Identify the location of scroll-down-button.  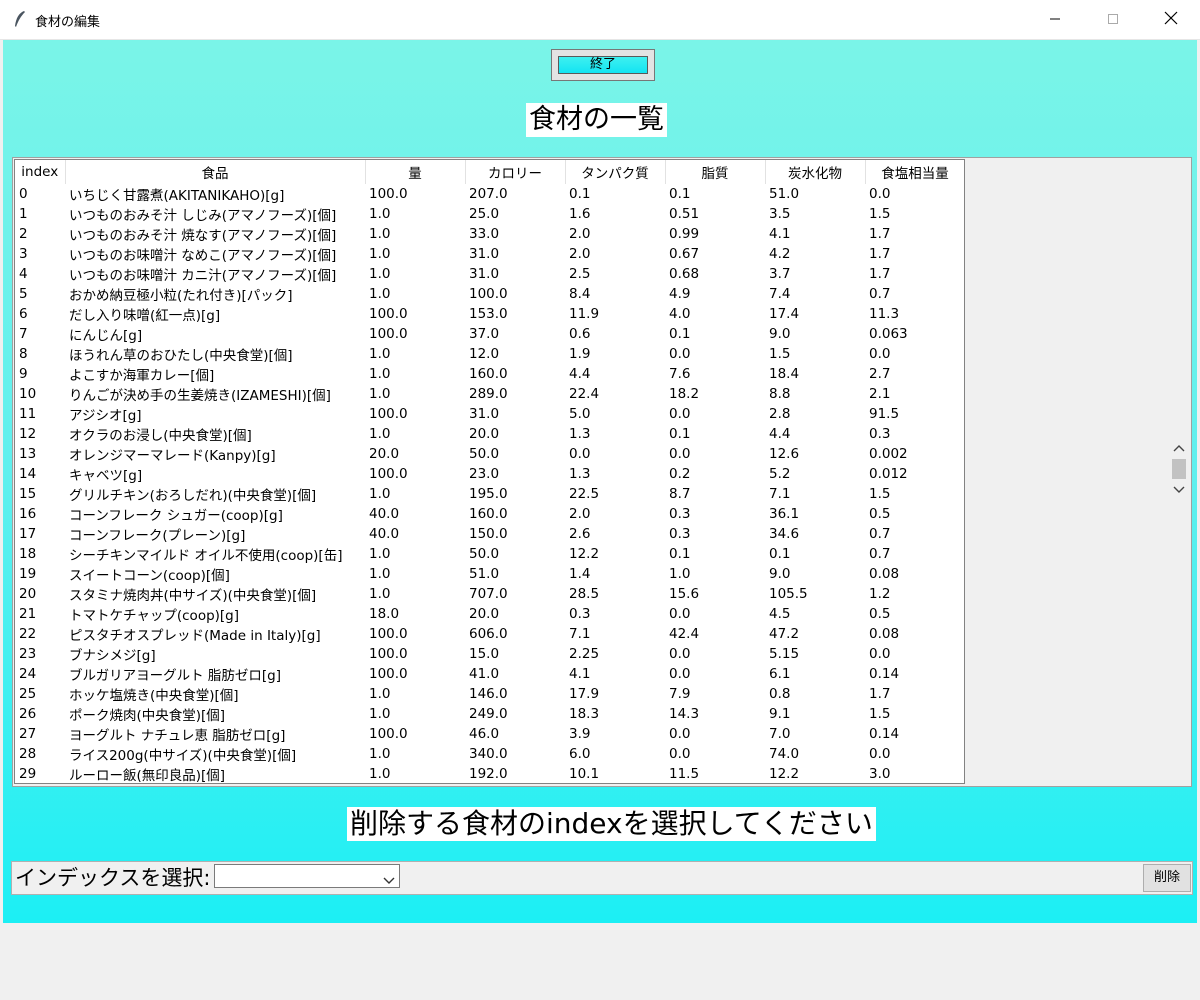
(1178, 488).